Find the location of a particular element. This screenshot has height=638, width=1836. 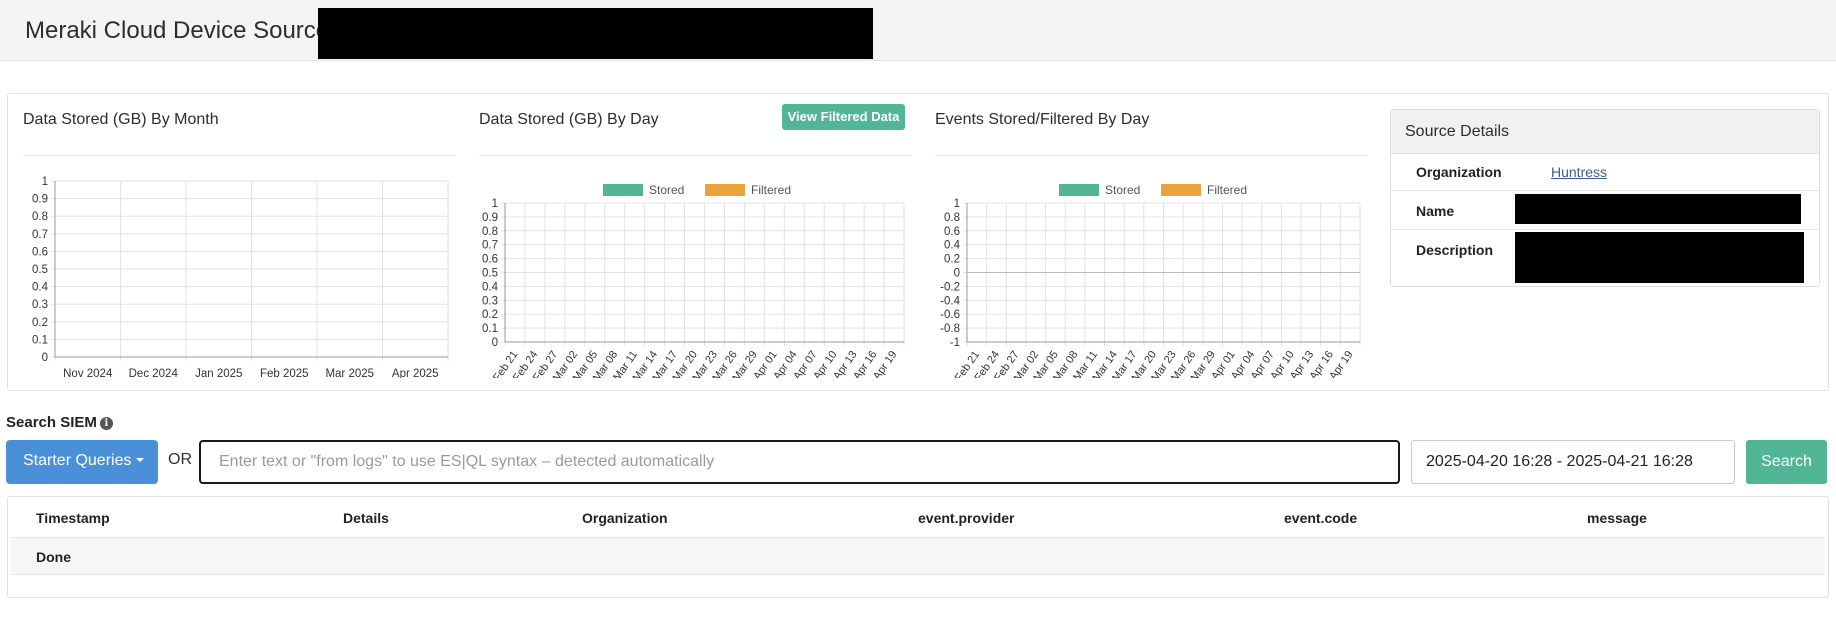

query-input is located at coordinates (799, 462).